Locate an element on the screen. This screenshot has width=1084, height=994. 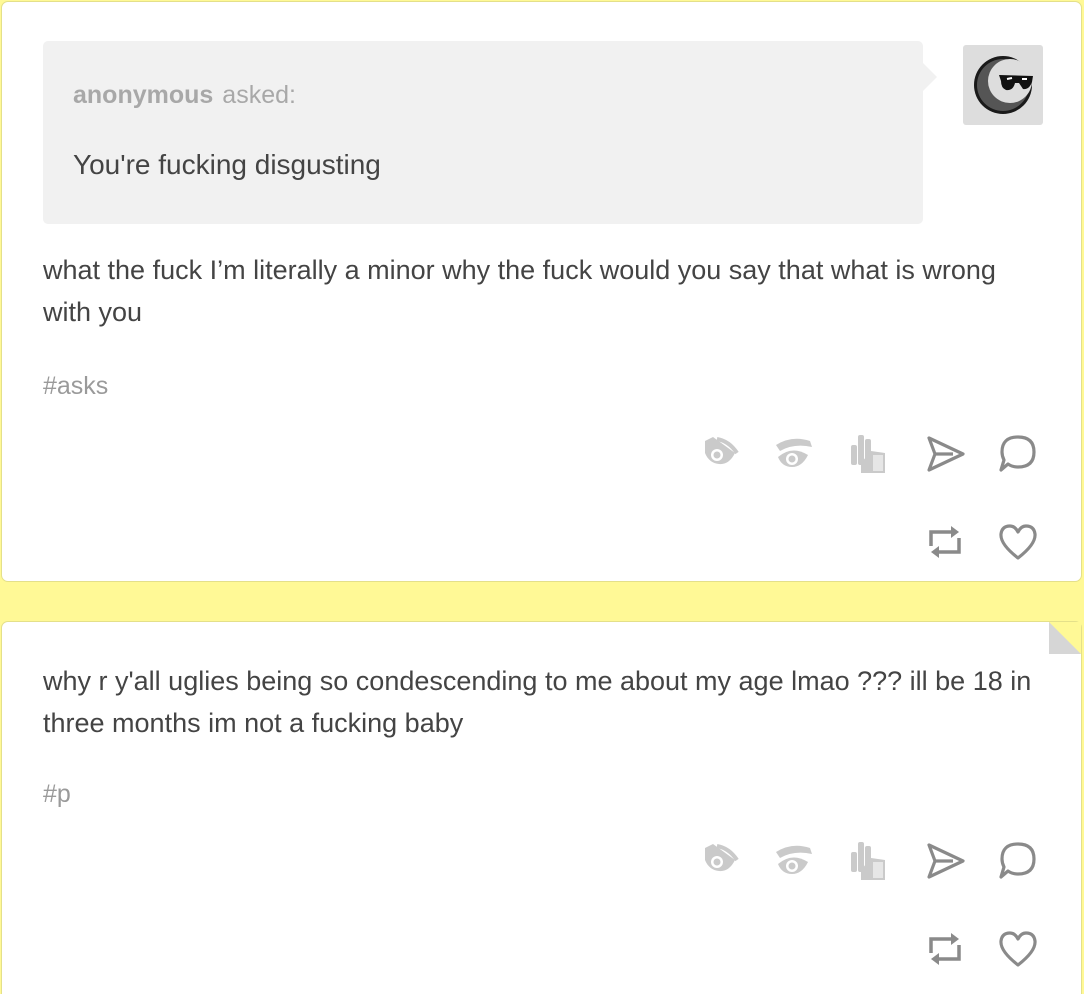
page-fold-corner is located at coordinates (1065, 638).